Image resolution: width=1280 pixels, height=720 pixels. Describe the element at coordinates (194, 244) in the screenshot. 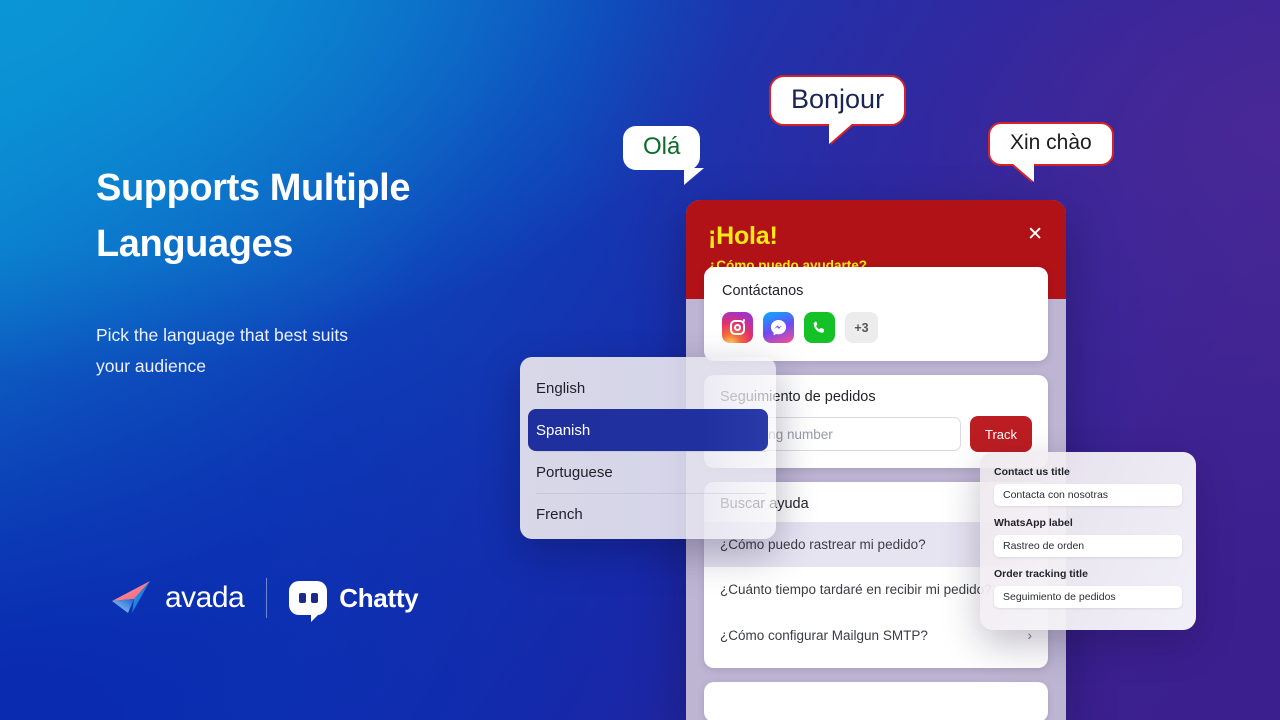

I see `page-title-line-2: Languages` at that location.